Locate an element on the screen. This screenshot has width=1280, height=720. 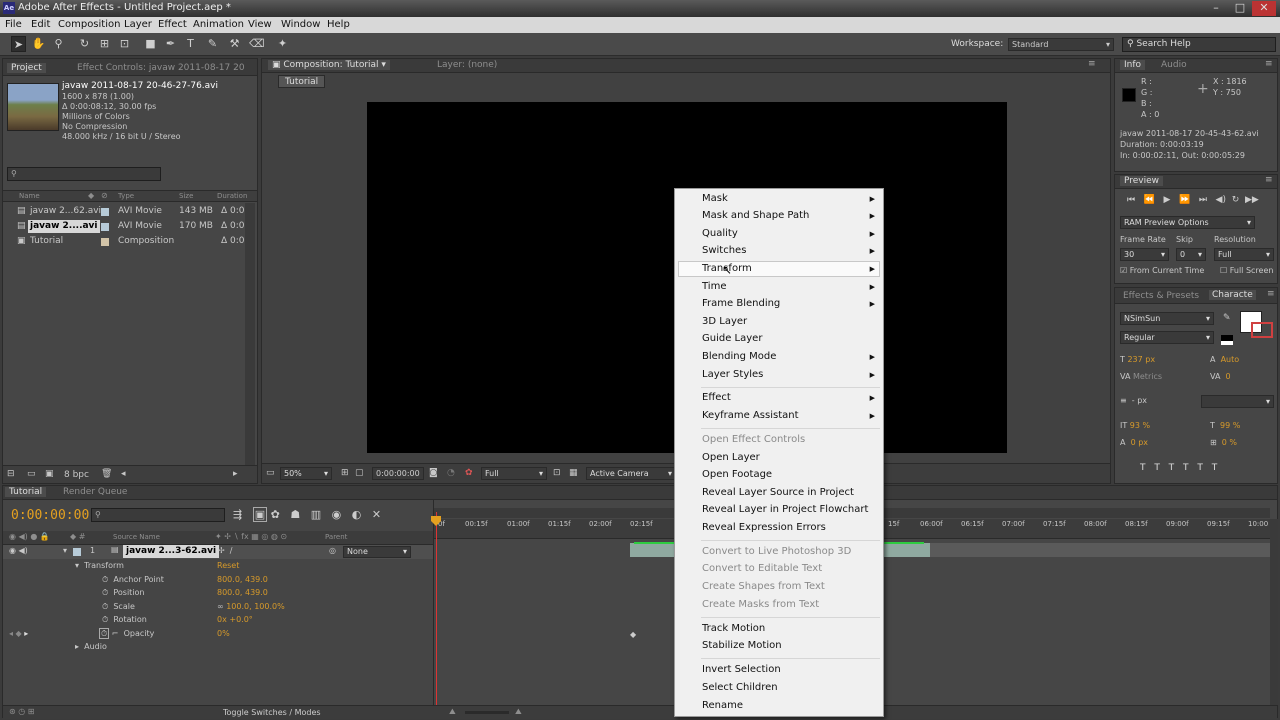
search-help-input: ⚲ Search Help is located at coordinates (1199, 44).